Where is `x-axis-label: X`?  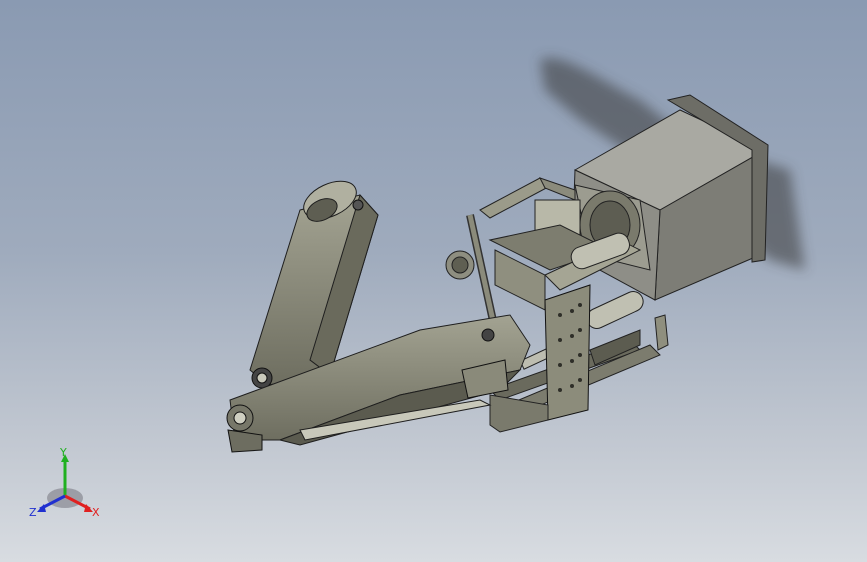 x-axis-label: X is located at coordinates (96, 512).